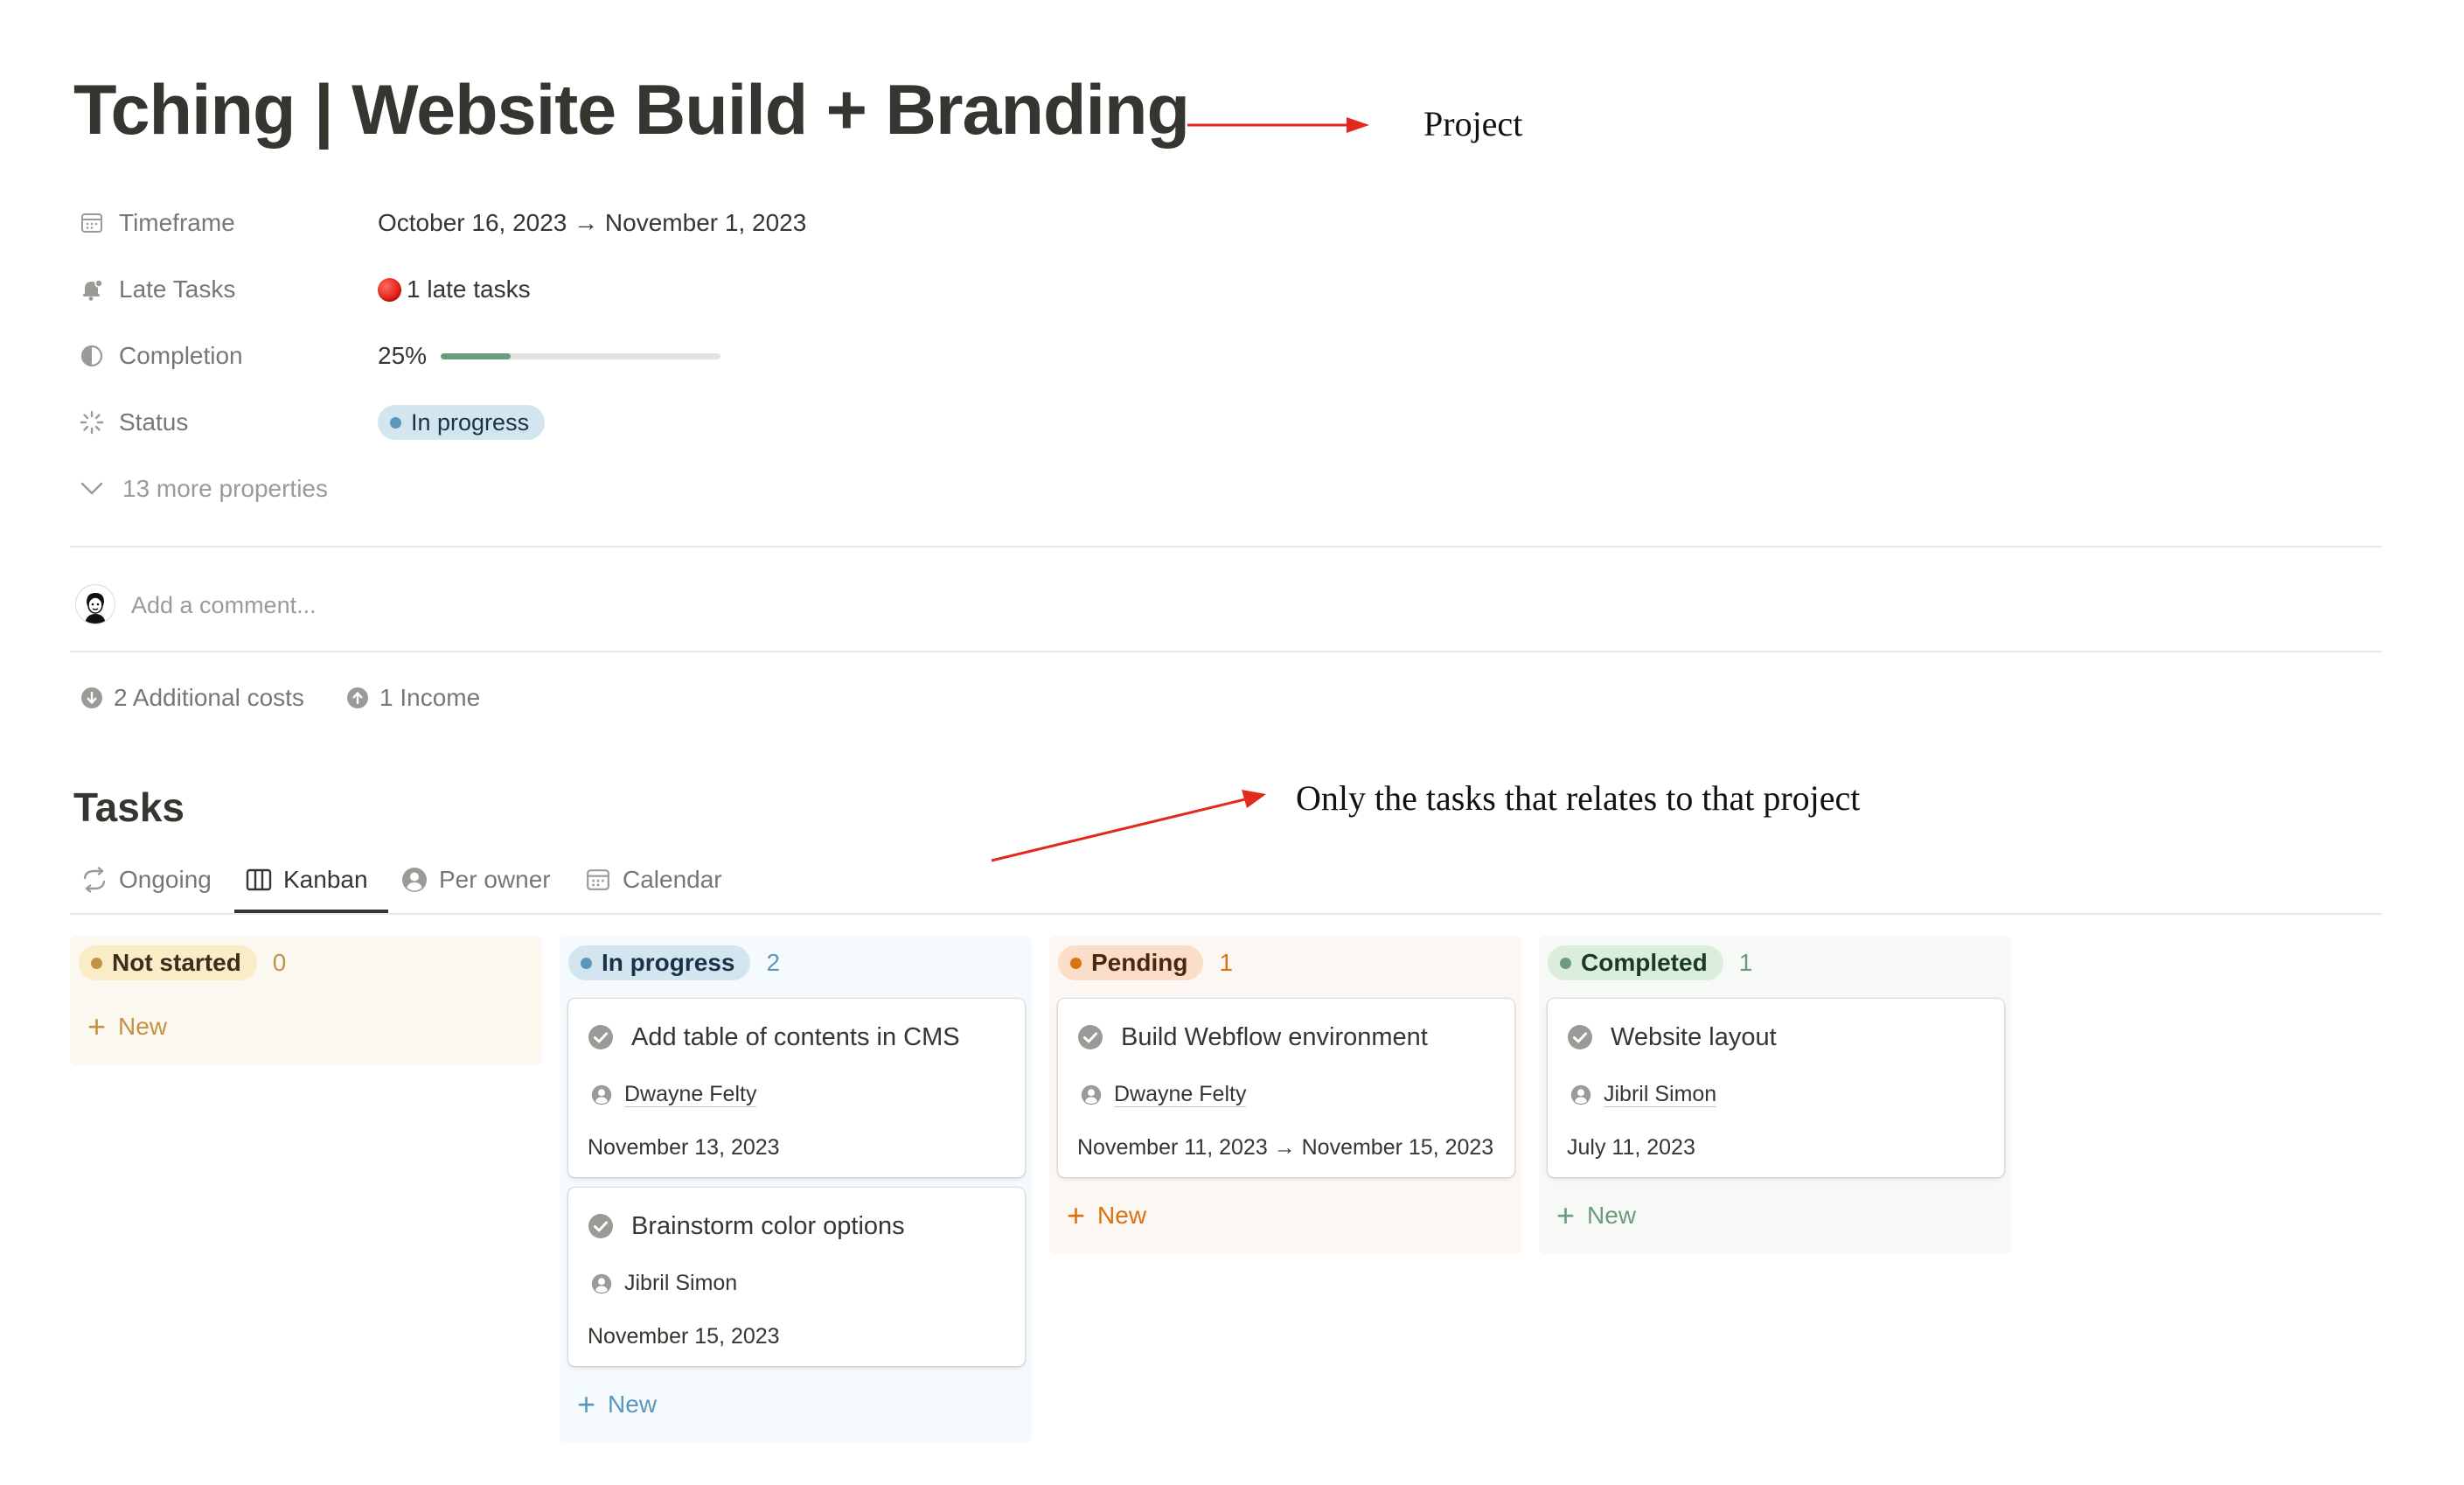 This screenshot has width=2464, height=1485. Describe the element at coordinates (795, 1036) in the screenshot. I see `card-title-text: Add table of contents in CMS` at that location.